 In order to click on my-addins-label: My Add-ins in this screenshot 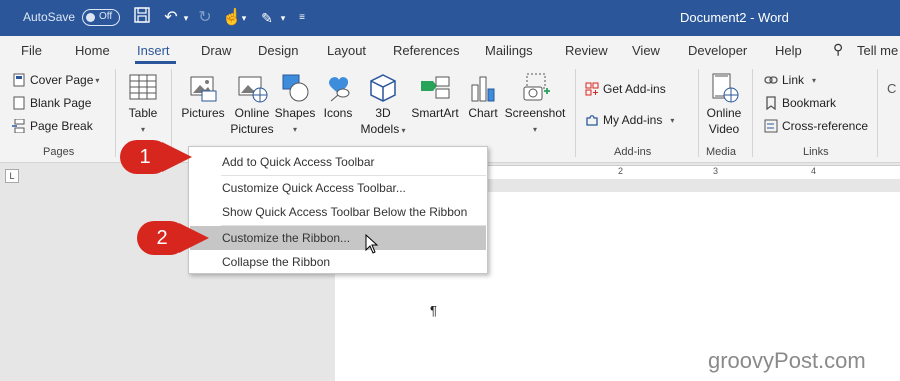, I will do `click(633, 120)`.